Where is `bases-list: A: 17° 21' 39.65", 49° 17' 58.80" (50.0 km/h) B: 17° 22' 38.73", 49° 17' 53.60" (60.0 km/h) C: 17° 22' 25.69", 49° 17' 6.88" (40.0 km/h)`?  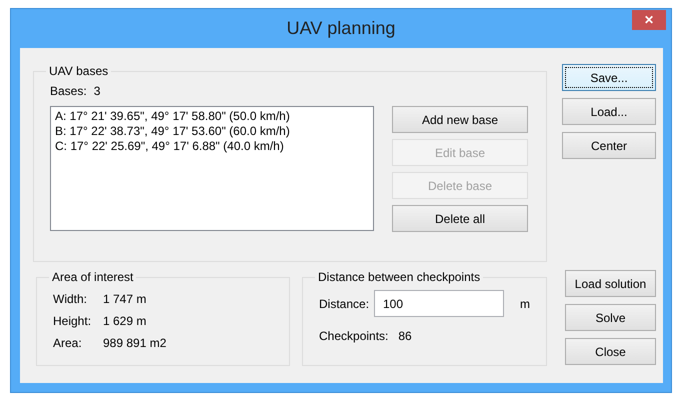 bases-list: A: 17° 21' 39.65", 49° 17' 58.80" (50.0 km/h) B: 17° 22' 38.73", 49° 17' 53.60" (60.0 km/h) C: 17° 22' 25.69", 49° 17' 6.88" (40.0 km/h) is located at coordinates (212, 168).